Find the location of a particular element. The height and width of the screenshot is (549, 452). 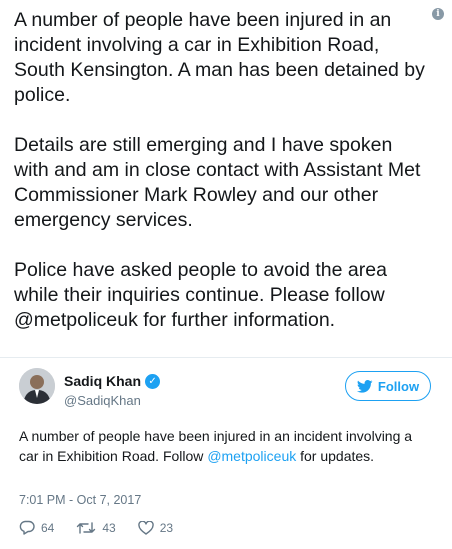

author-handle: @SadiqKhan is located at coordinates (102, 400).